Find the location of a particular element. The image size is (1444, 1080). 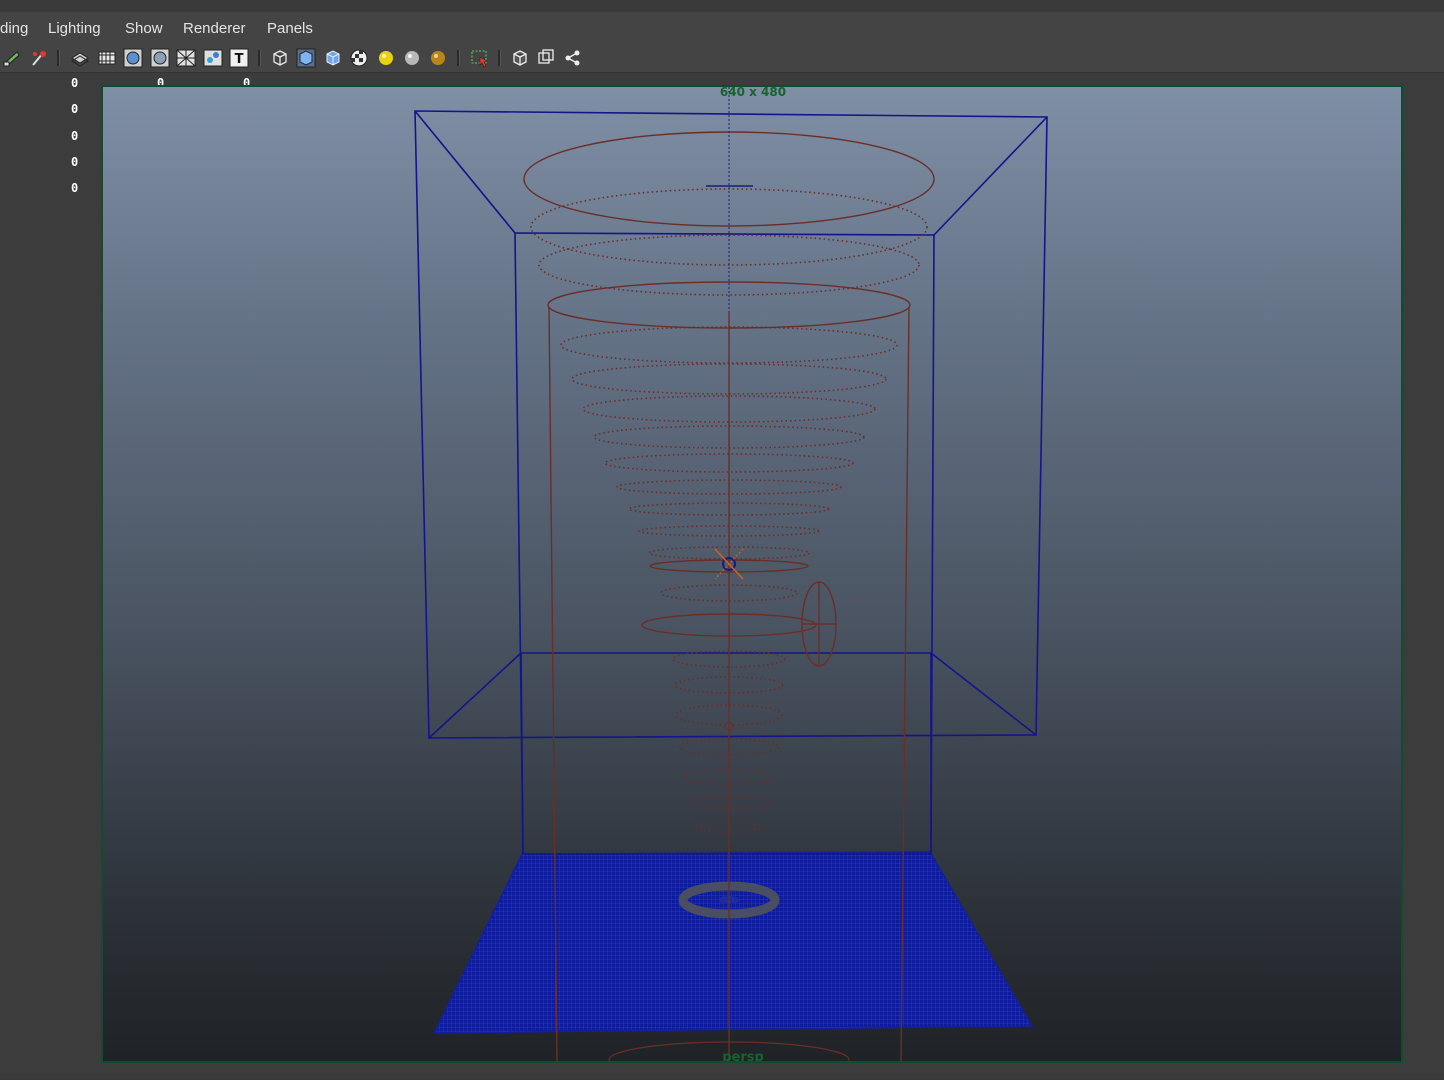

panel-menu-bar: ding Lighting Show Renderer Panels is located at coordinates (722, 28).